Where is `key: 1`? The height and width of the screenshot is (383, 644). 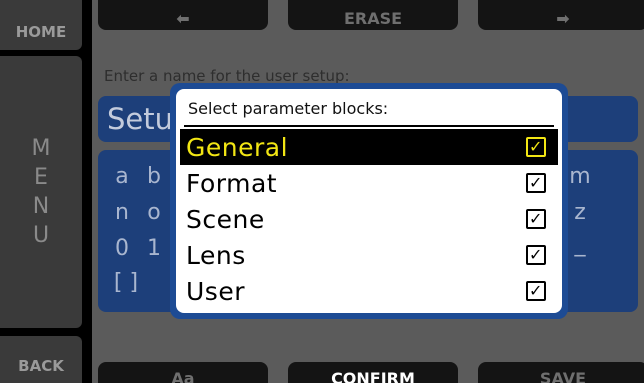
key: 1 is located at coordinates (154, 248).